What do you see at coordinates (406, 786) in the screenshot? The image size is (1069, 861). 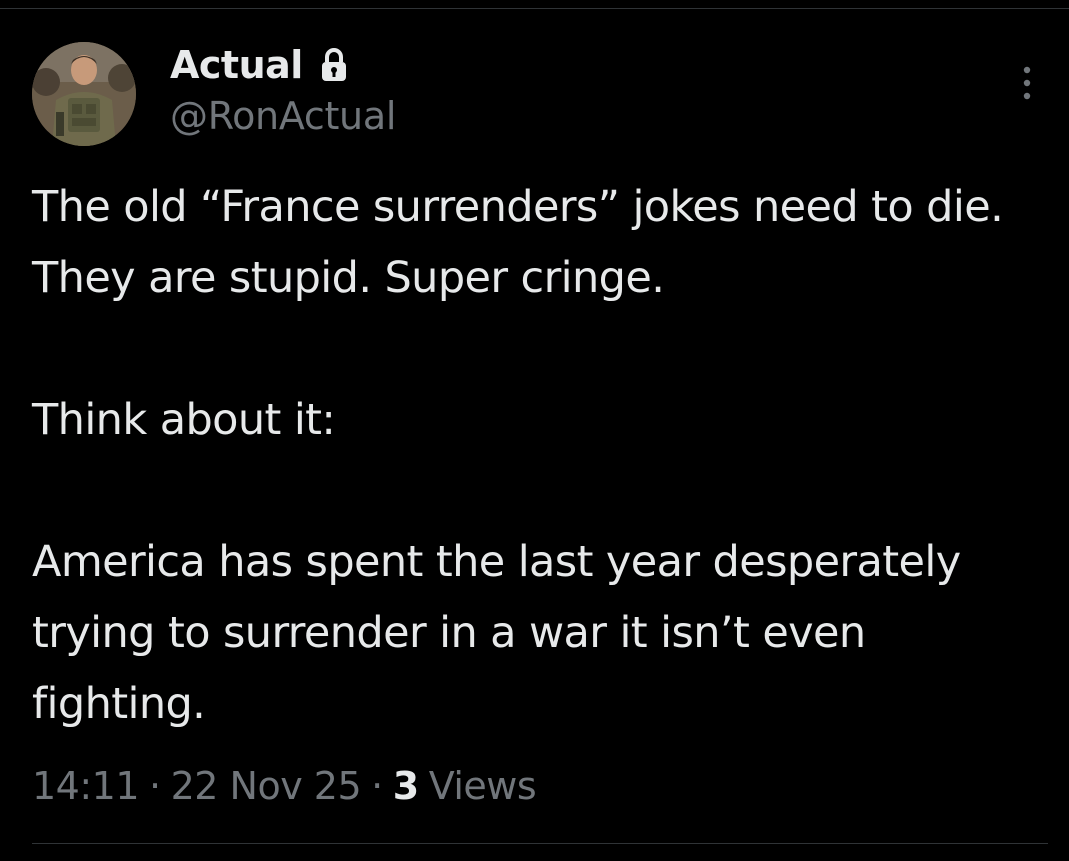 I see `views-count: 3` at bounding box center [406, 786].